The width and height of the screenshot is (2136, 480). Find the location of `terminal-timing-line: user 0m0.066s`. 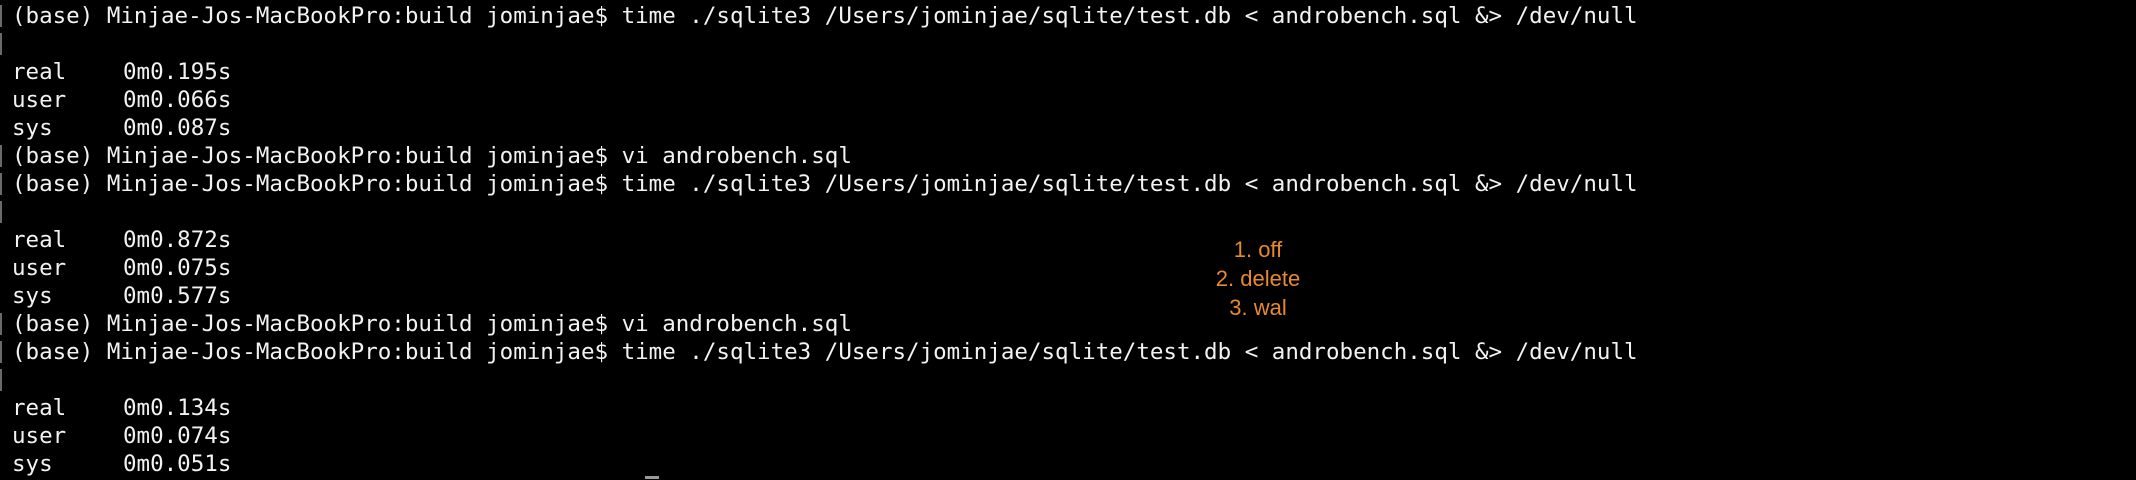

terminal-timing-line: user 0m0.066s is located at coordinates (1068, 100).